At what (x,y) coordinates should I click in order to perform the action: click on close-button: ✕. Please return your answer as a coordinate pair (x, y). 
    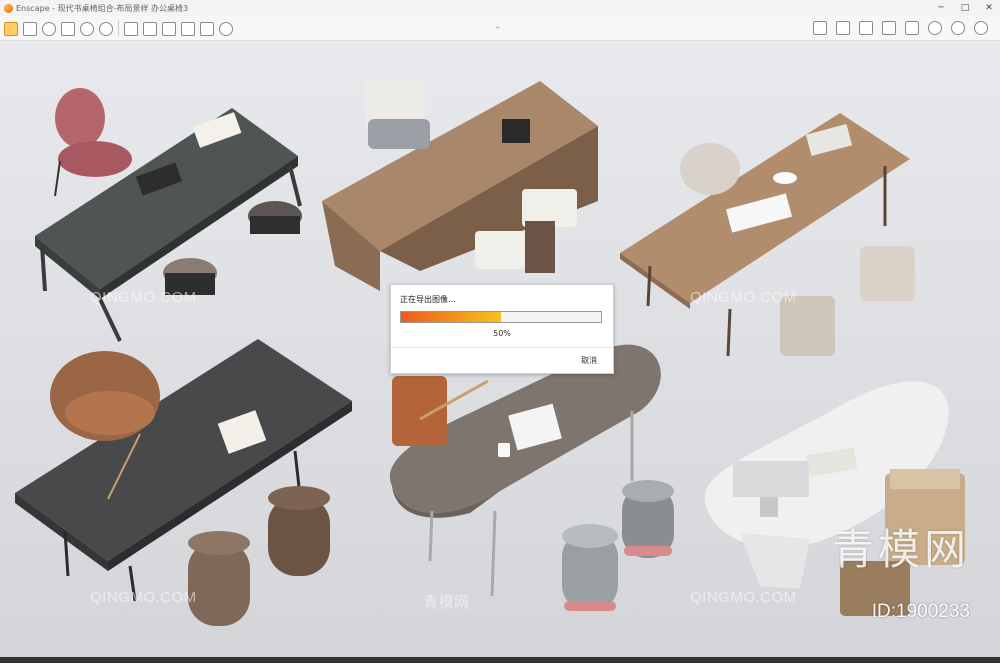
    Looking at the image, I should click on (989, 8).